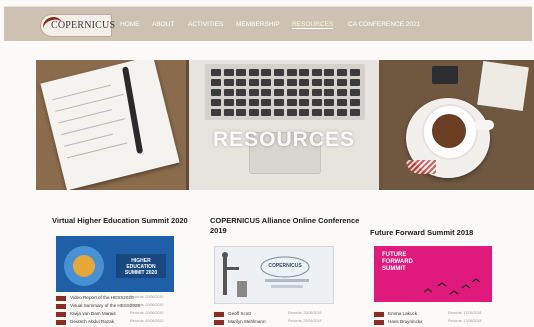 This screenshot has height=327, width=534. I want to click on resource-row: Marilyn Mehlmann Records: 25/06/2019, so click(284, 322).